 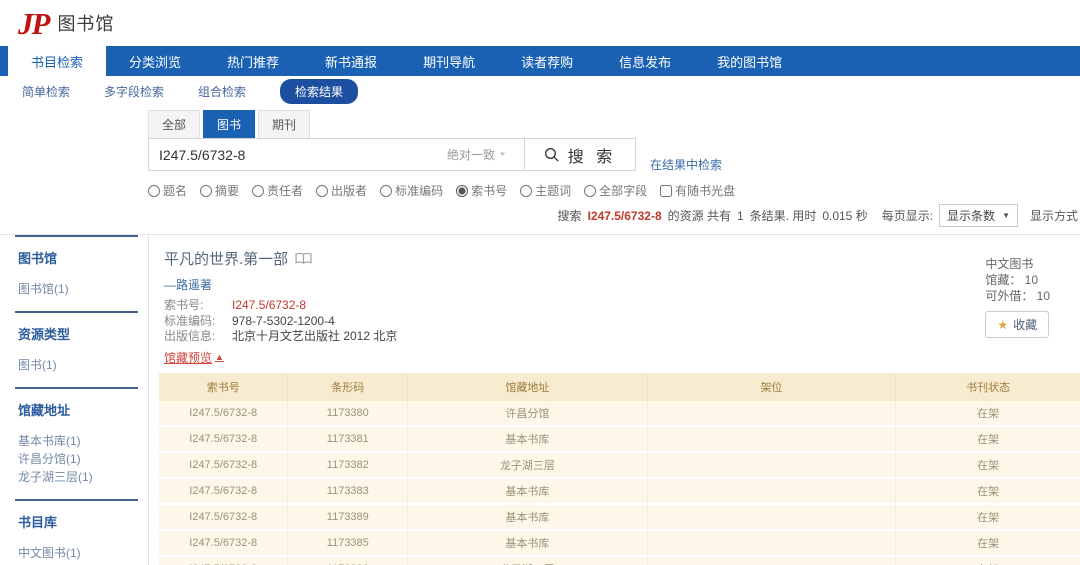 I want to click on field-radio-索书号, so click(x=462, y=190).